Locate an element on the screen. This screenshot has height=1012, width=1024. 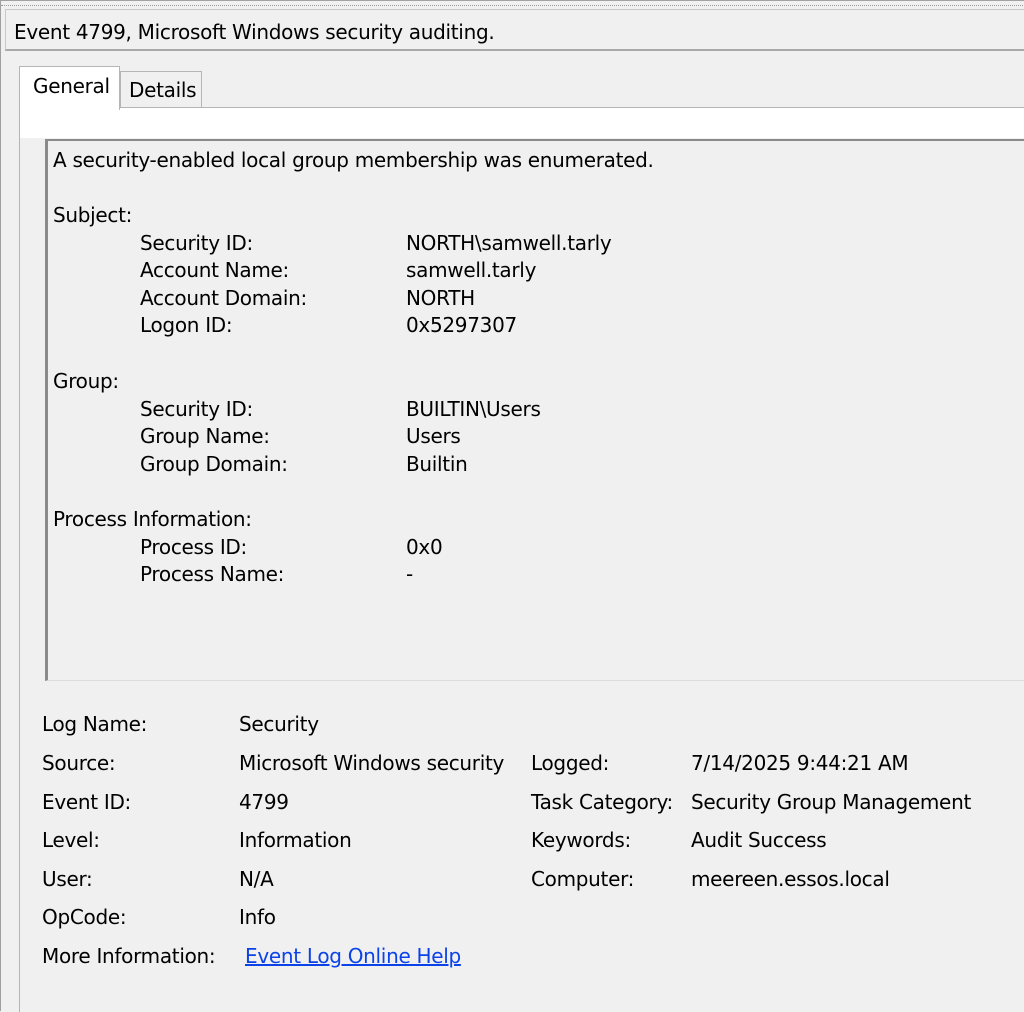
panel-top-strip is located at coordinates (522, 123).